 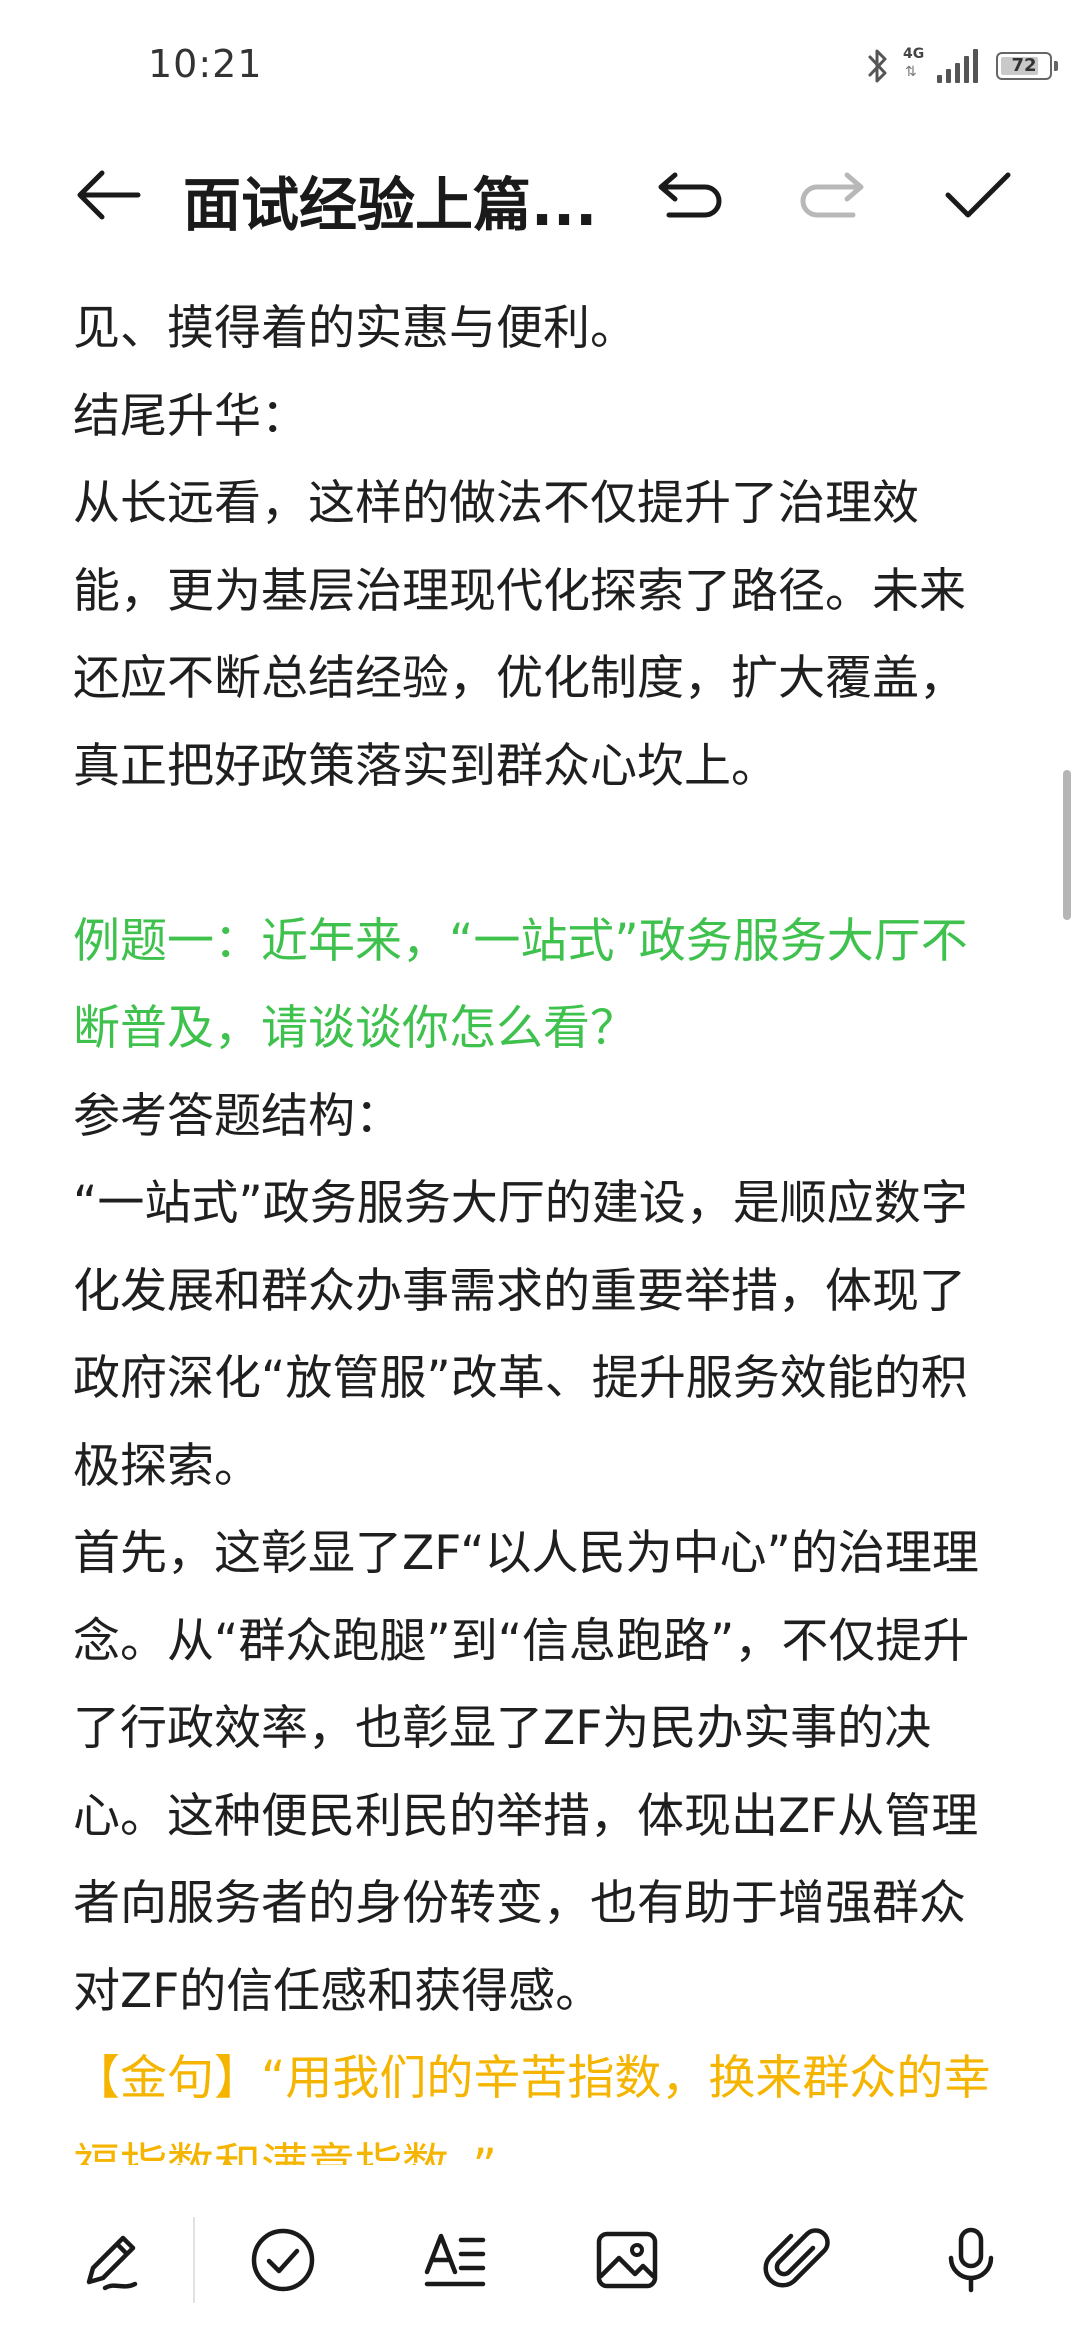 What do you see at coordinates (957, 66) in the screenshot?
I see `signal-strength-icon` at bounding box center [957, 66].